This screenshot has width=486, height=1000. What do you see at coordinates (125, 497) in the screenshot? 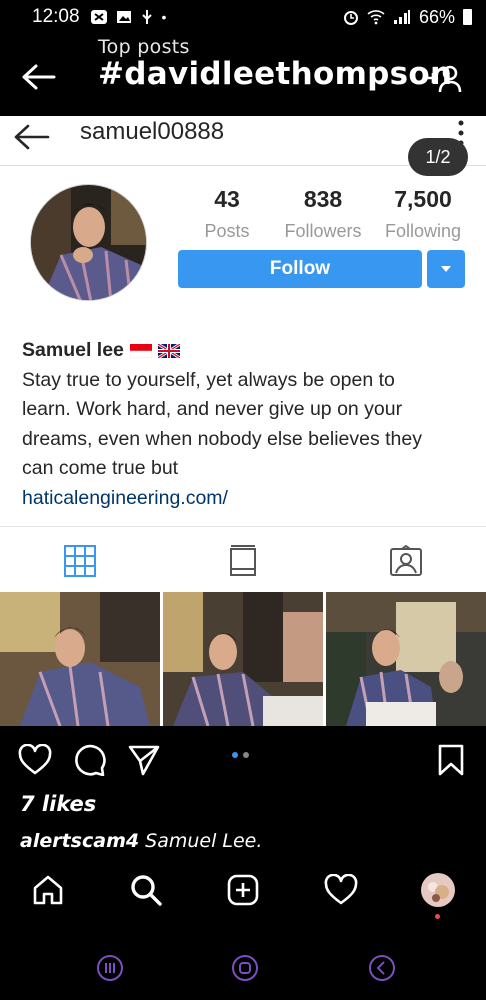
I see `bio-link: haticalengineering.com/` at bounding box center [125, 497].